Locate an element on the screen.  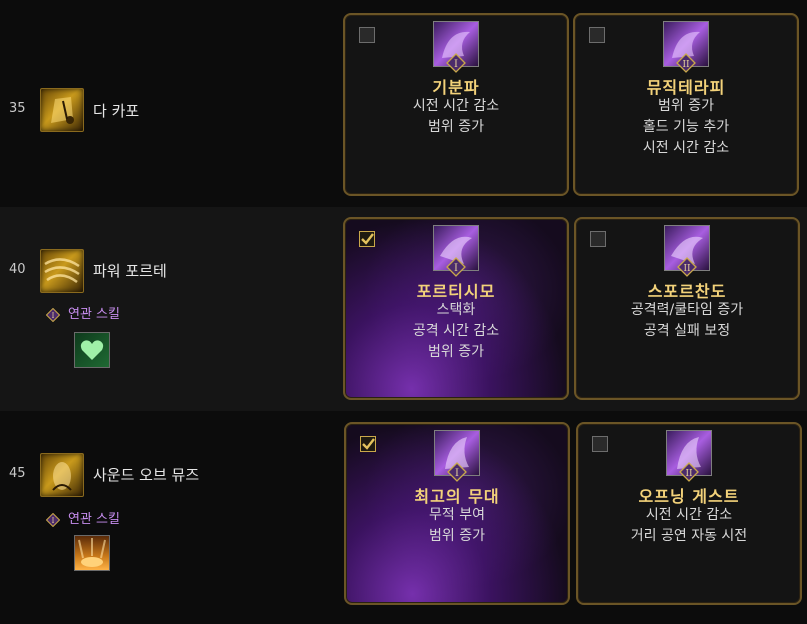
skill-name: 다 카포 is located at coordinates (116, 111).